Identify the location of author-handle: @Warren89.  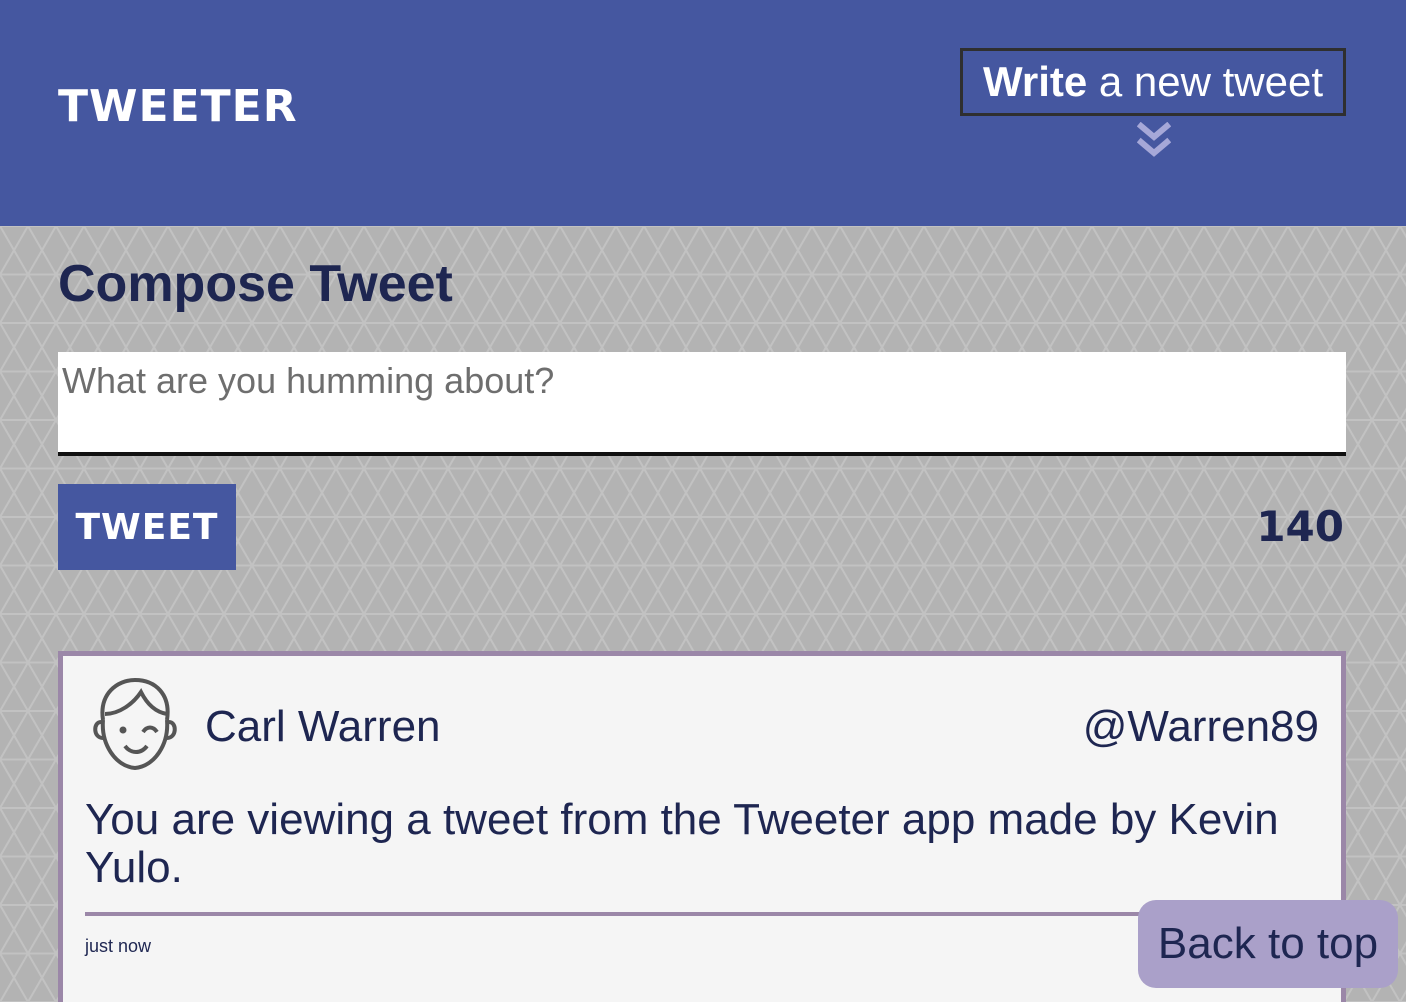
(1200, 726).